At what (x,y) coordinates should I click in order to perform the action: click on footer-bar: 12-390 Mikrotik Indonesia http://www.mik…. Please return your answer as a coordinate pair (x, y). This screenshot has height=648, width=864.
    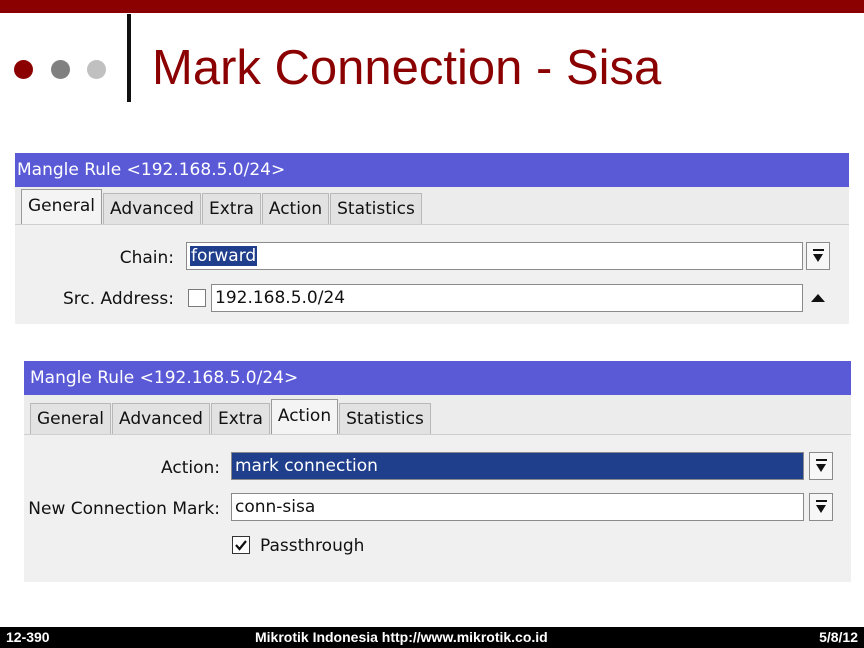
    Looking at the image, I should click on (432, 637).